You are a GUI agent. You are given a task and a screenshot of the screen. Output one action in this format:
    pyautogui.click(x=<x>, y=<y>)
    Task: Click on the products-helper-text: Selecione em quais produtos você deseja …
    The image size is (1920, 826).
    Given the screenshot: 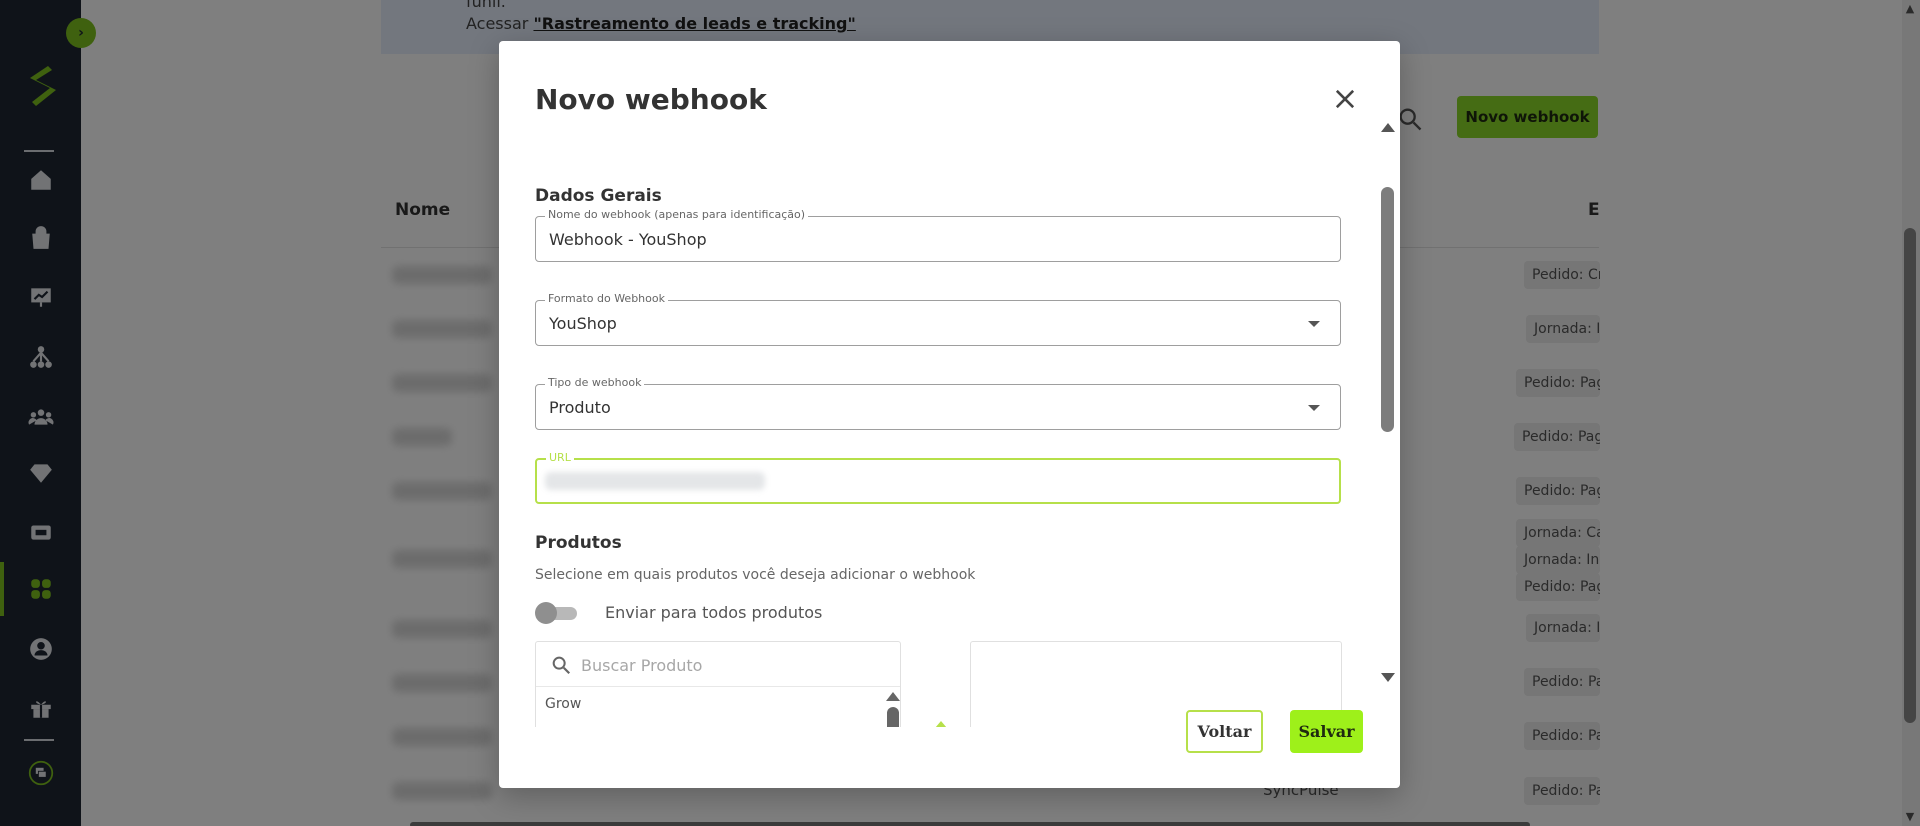 What is the action you would take?
    pyautogui.click(x=755, y=575)
    